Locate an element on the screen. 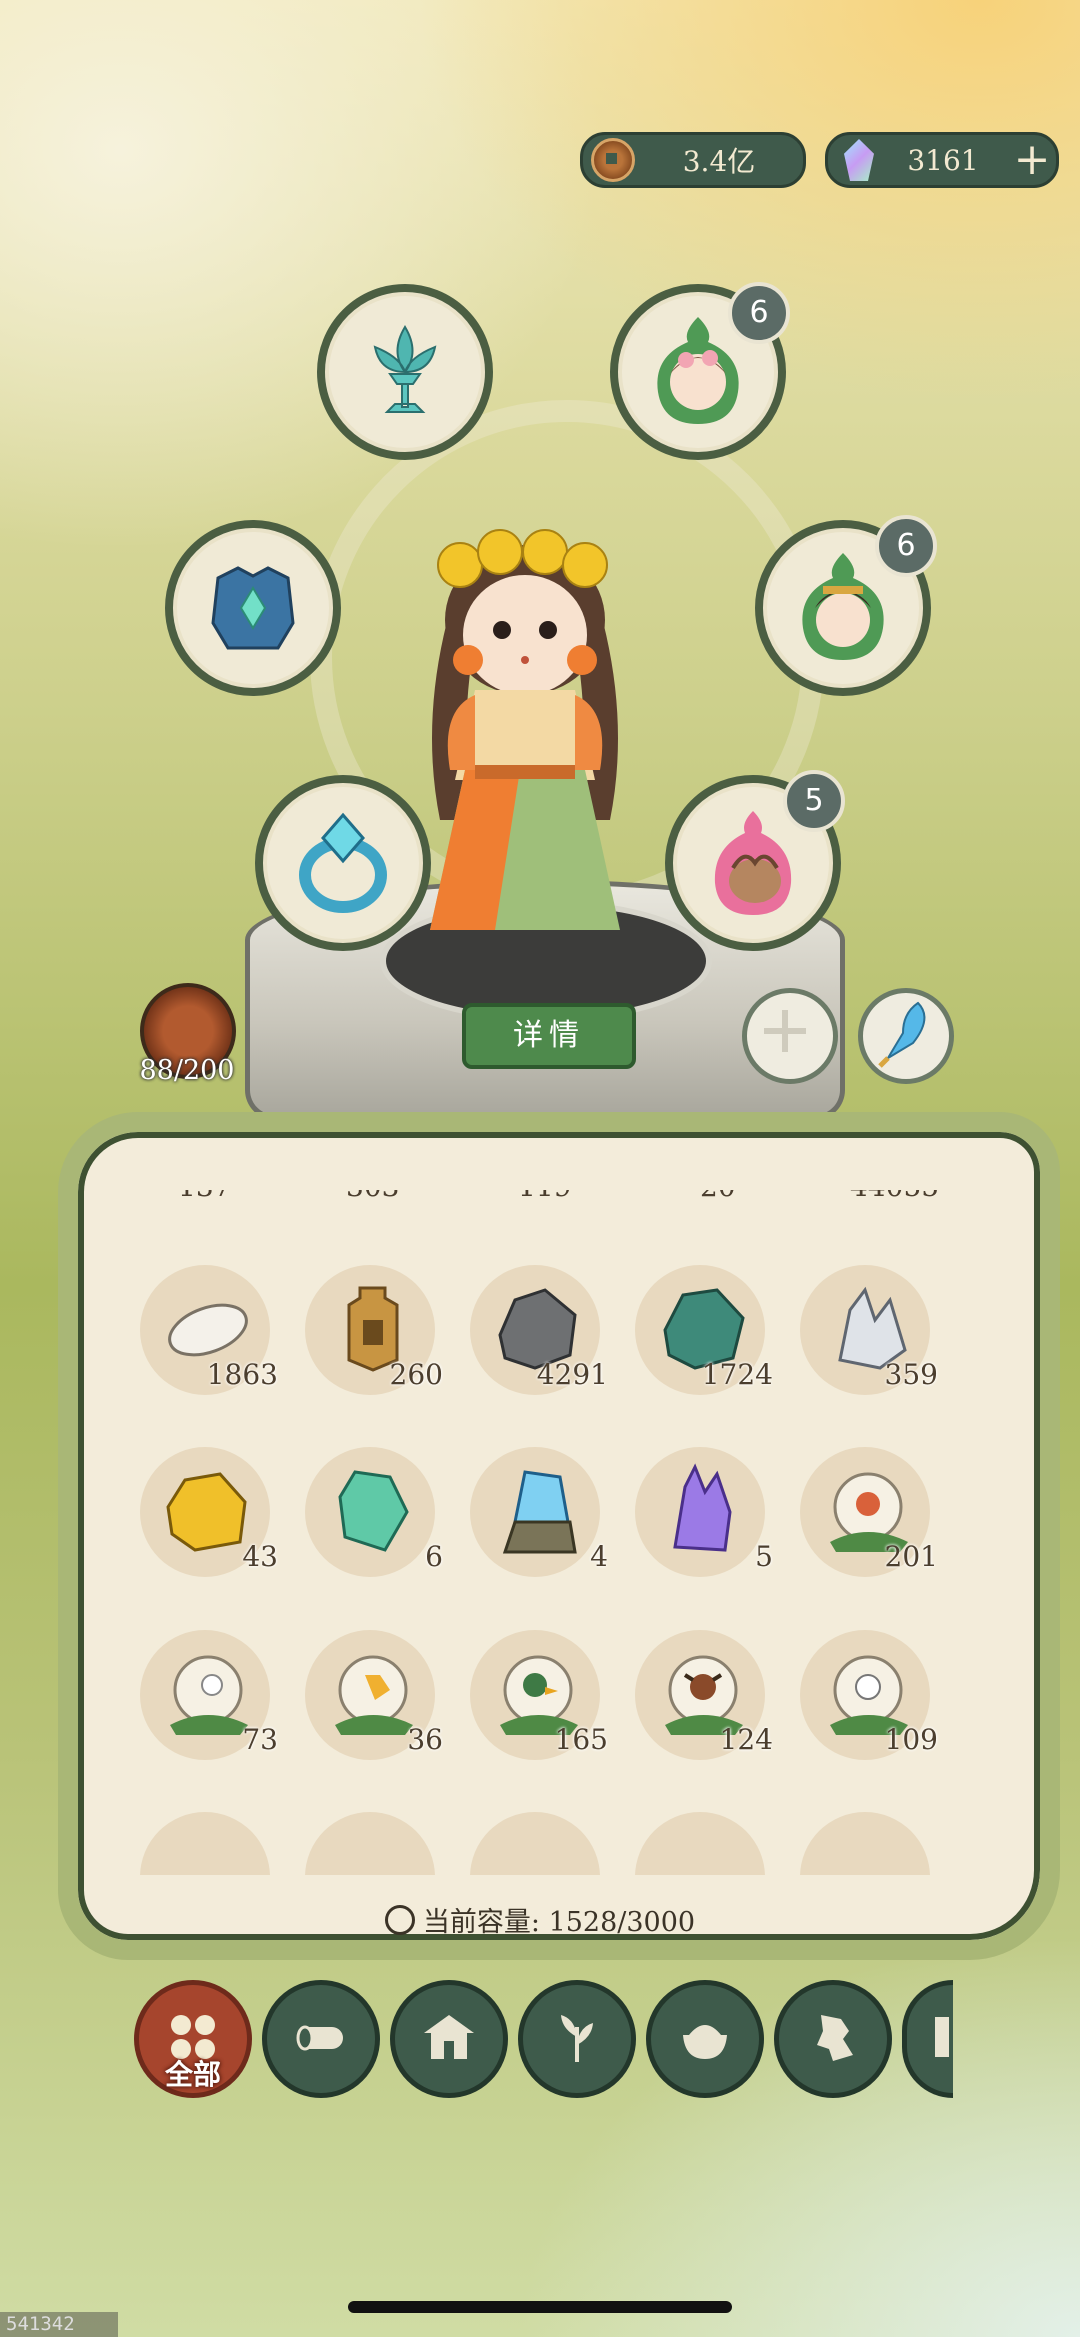 The height and width of the screenshot is (2337, 1080). item-count: 124 is located at coordinates (746, 1739).